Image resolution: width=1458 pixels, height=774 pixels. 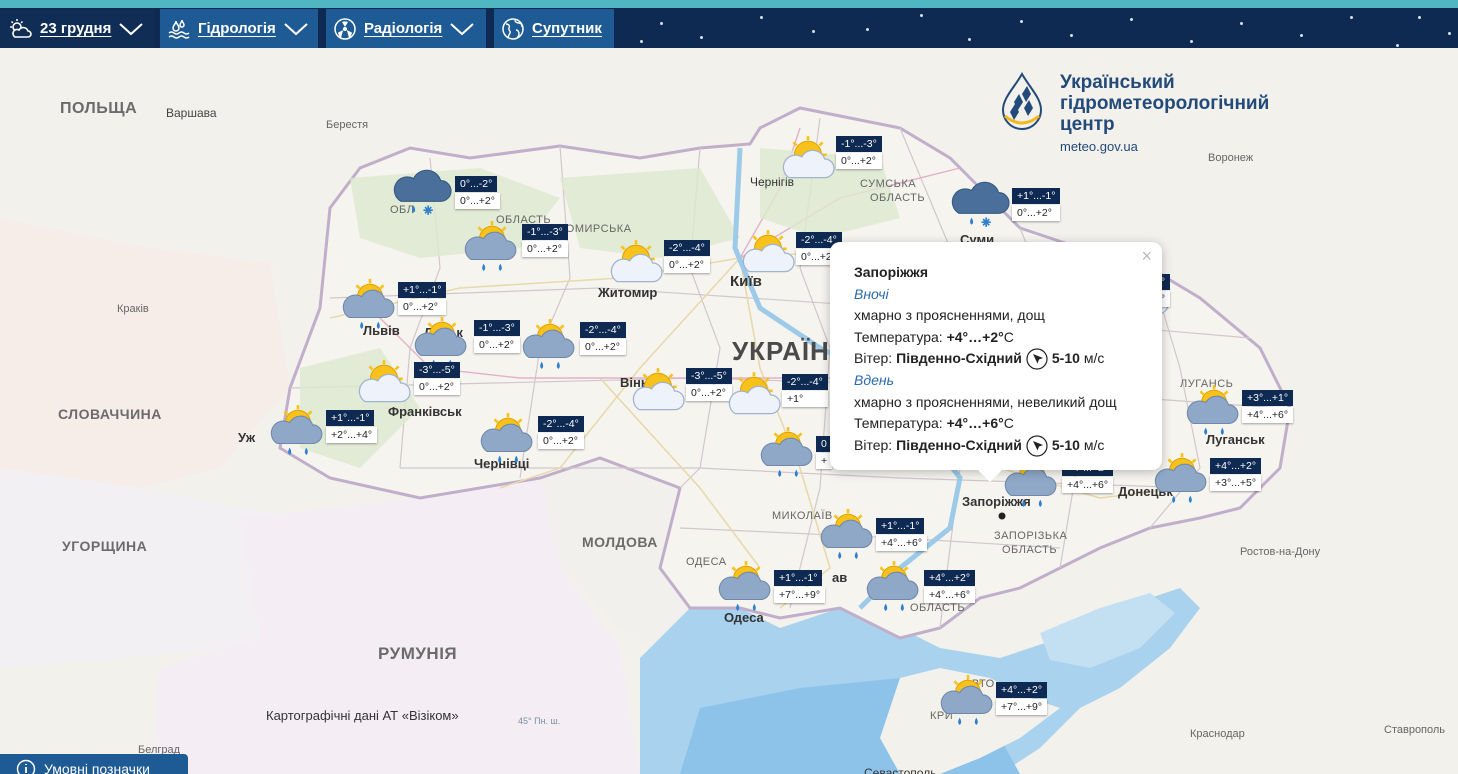 What do you see at coordinates (191, 113) in the screenshot?
I see `city-label-warsaw: Варшава` at bounding box center [191, 113].